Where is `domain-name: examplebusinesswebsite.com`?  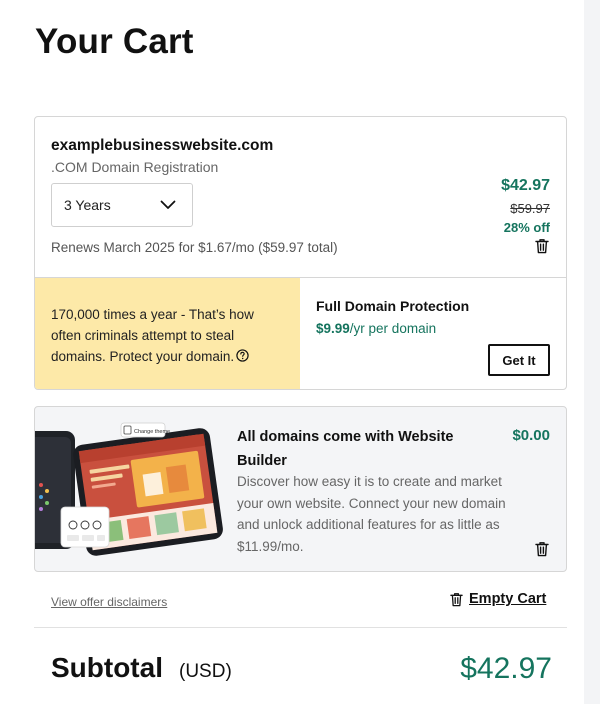 domain-name: examplebusinesswebsite.com is located at coordinates (162, 145).